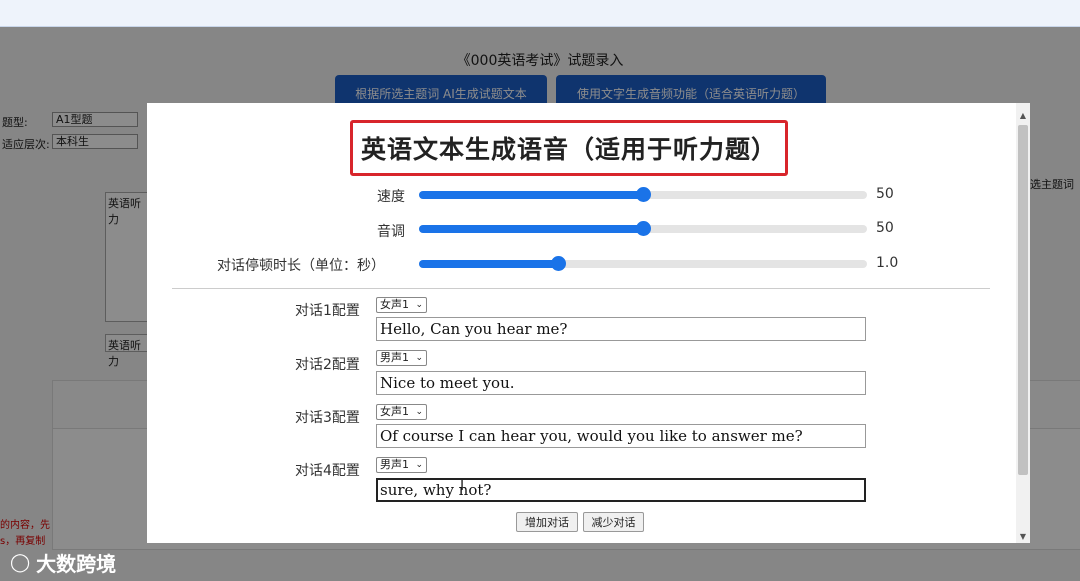 The width and height of the screenshot is (1080, 581). What do you see at coordinates (621, 329) in the screenshot?
I see `dialog-1-text-input: Hello, Can you hear me?` at bounding box center [621, 329].